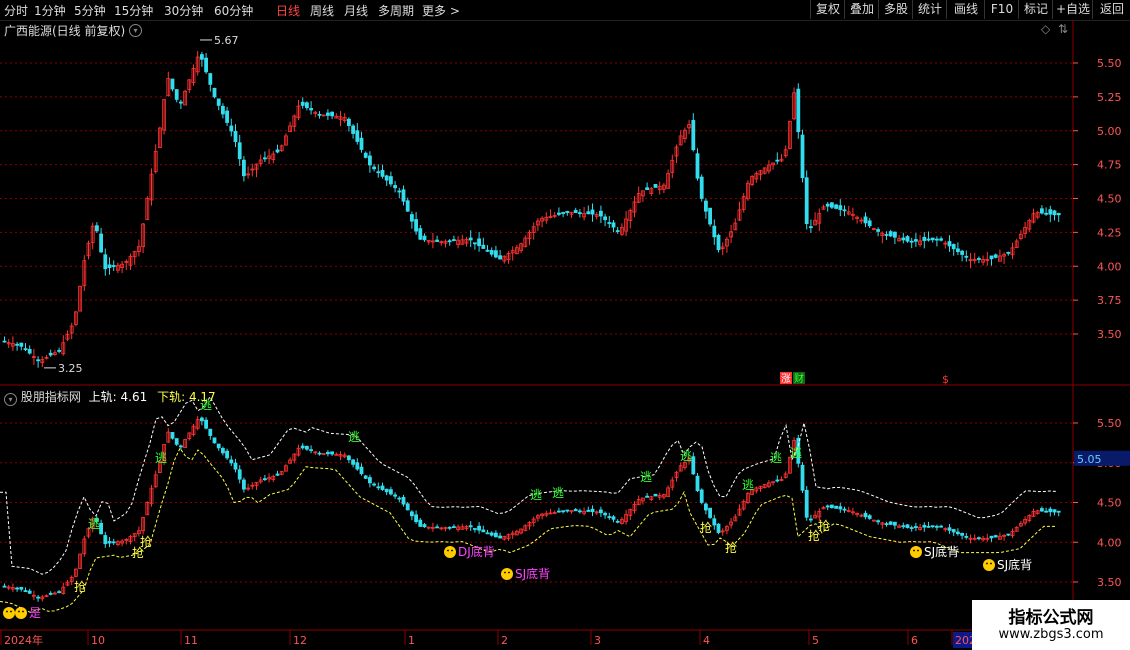 The image size is (1130, 650). I want to click on yes-signal: 是, so click(35, 613).